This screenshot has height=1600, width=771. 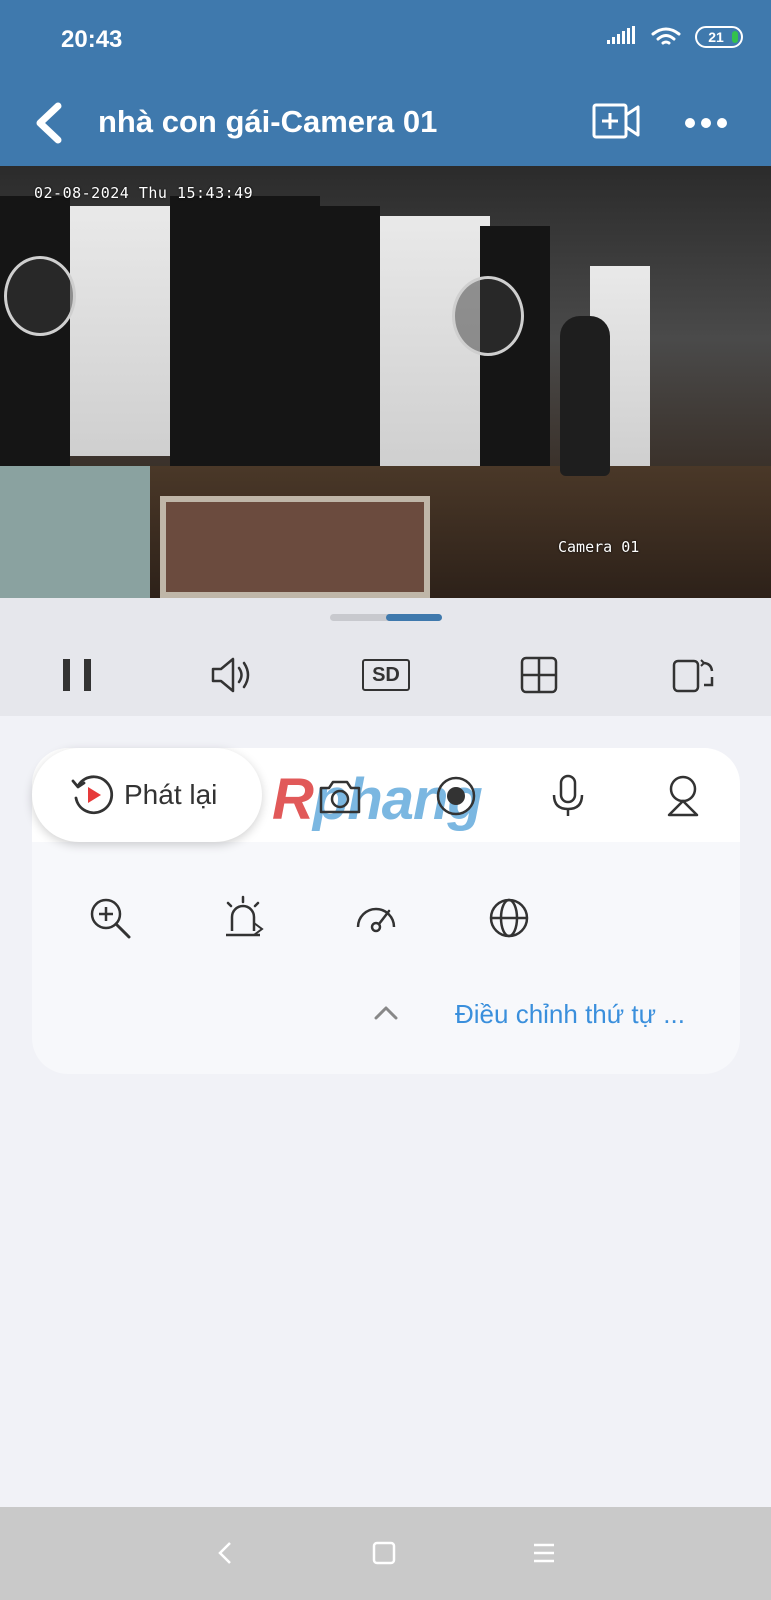 I want to click on alarm-light-button, so click(x=243, y=918).